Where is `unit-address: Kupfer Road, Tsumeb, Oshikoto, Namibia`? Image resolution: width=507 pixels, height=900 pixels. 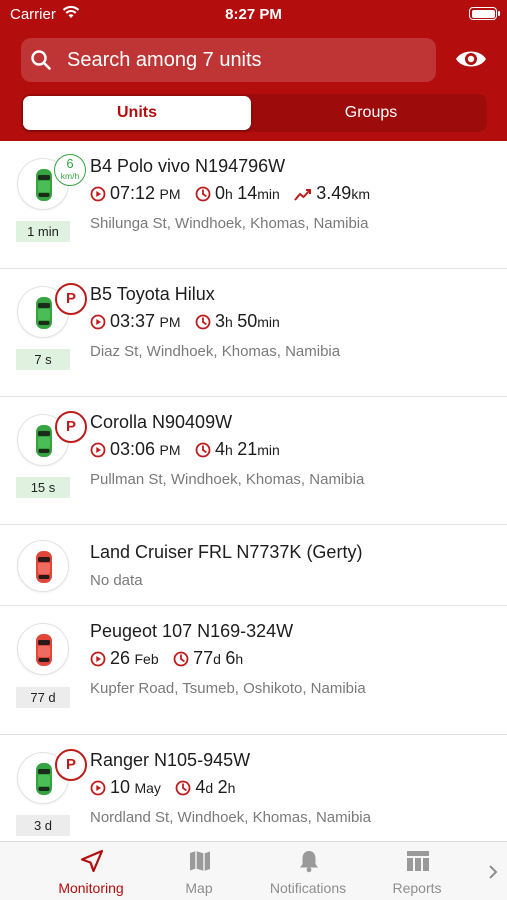 unit-address: Kupfer Road, Tsumeb, Oshikoto, Namibia is located at coordinates (228, 688).